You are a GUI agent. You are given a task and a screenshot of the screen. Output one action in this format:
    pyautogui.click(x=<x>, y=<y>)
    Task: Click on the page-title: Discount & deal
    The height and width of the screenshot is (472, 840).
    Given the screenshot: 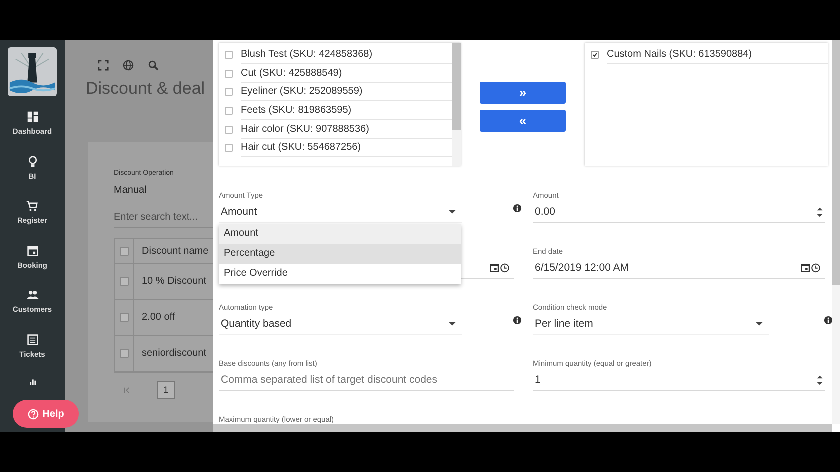 What is the action you would take?
    pyautogui.click(x=146, y=89)
    